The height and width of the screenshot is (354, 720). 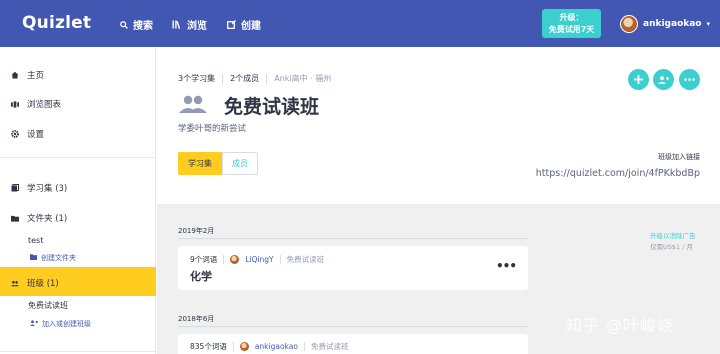 I want to click on month-heading: 2018年6月, so click(x=196, y=319).